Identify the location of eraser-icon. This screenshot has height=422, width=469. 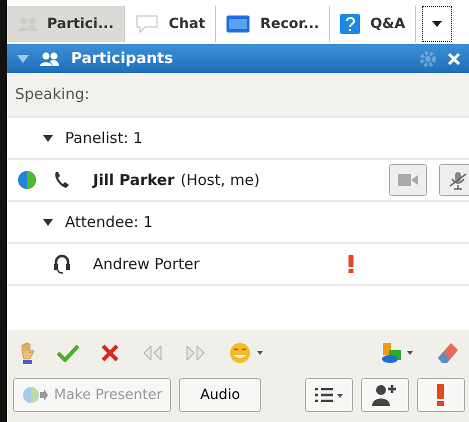
(448, 353).